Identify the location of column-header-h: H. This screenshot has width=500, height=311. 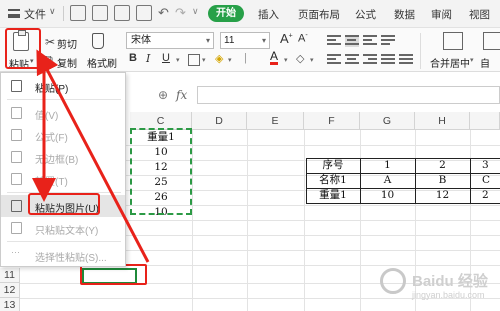
(442, 121).